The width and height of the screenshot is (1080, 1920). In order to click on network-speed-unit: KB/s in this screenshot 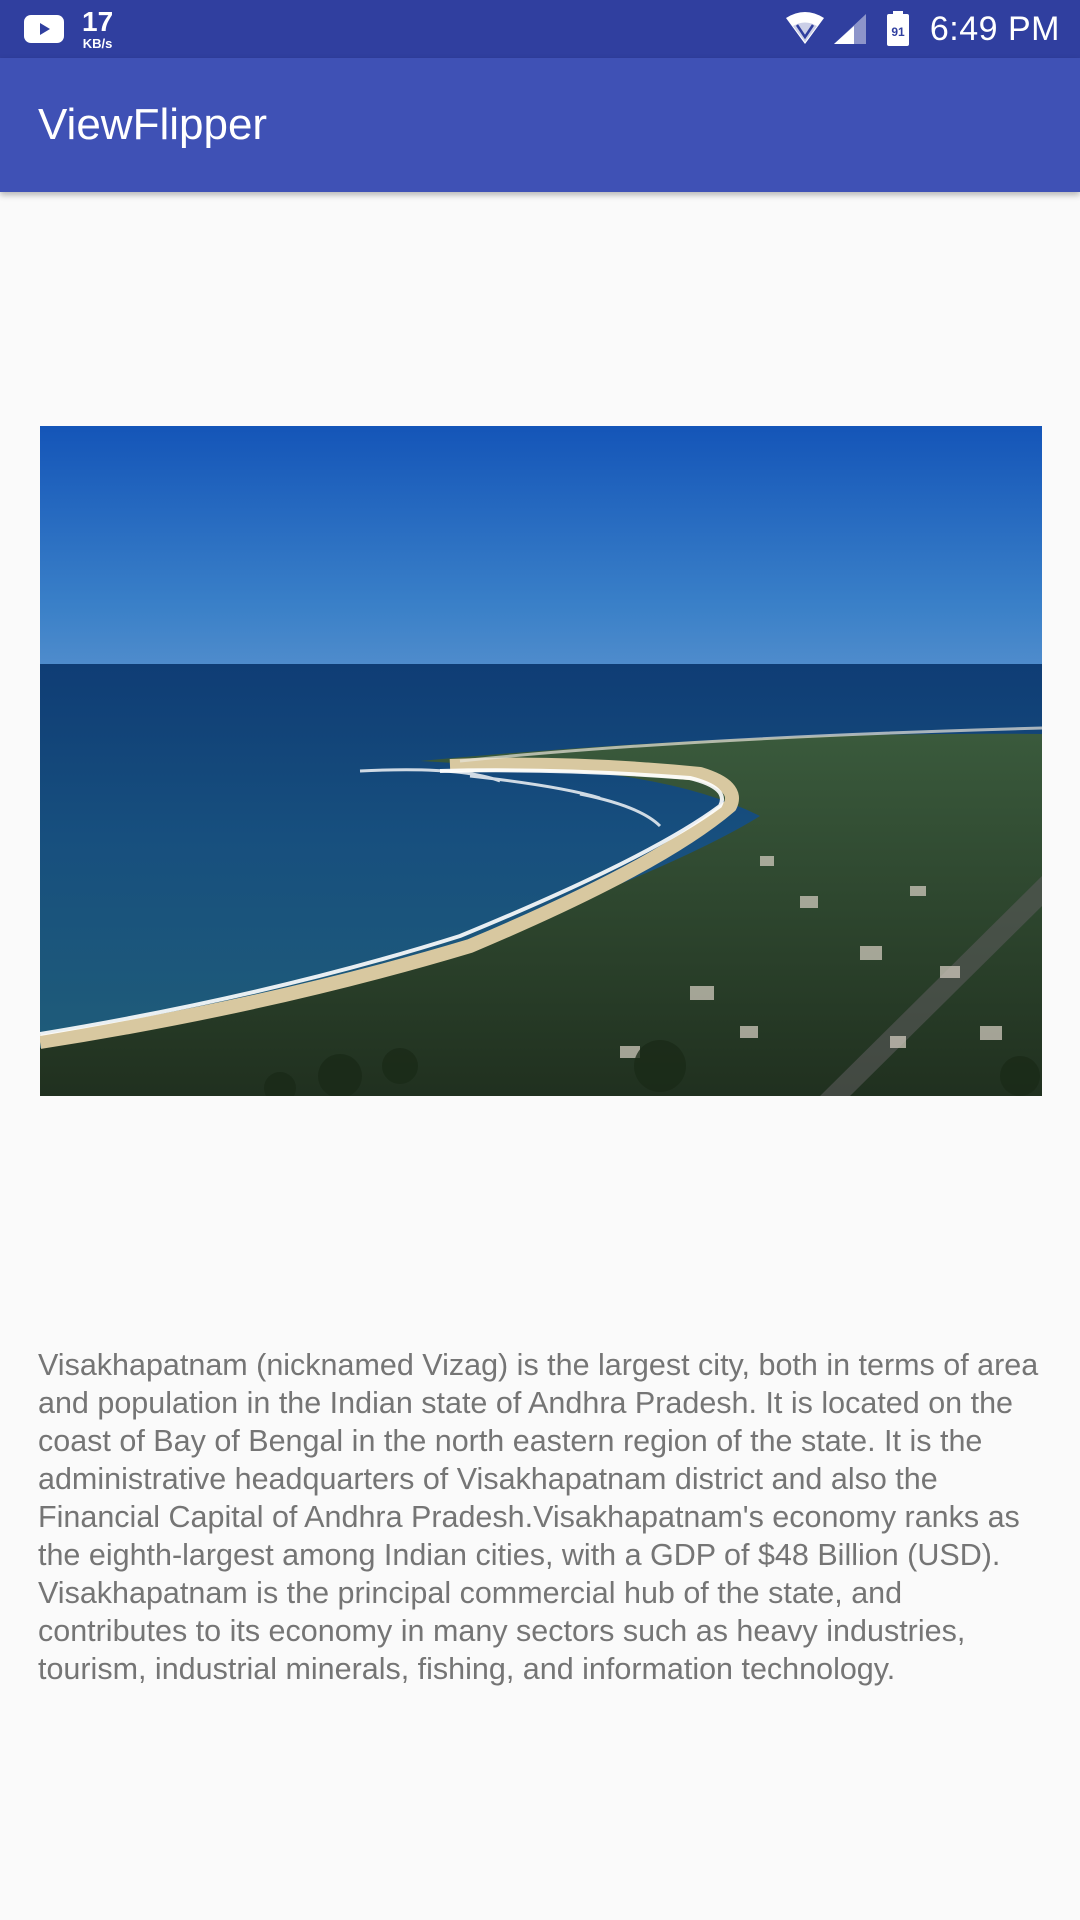, I will do `click(97, 43)`.